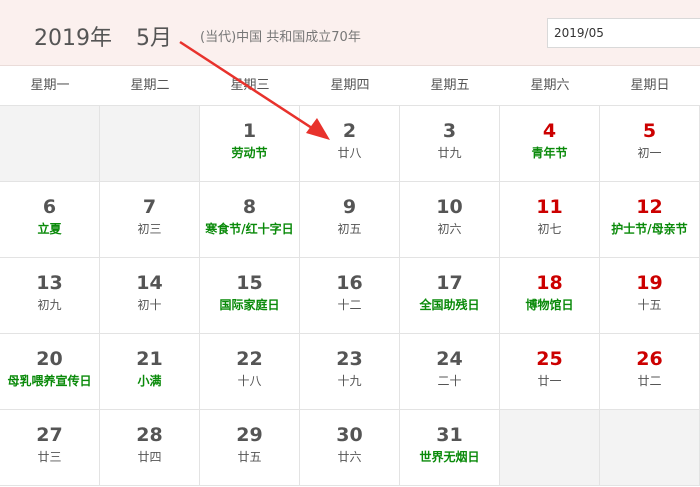  I want to click on day-cell: 10 初六, so click(450, 220).